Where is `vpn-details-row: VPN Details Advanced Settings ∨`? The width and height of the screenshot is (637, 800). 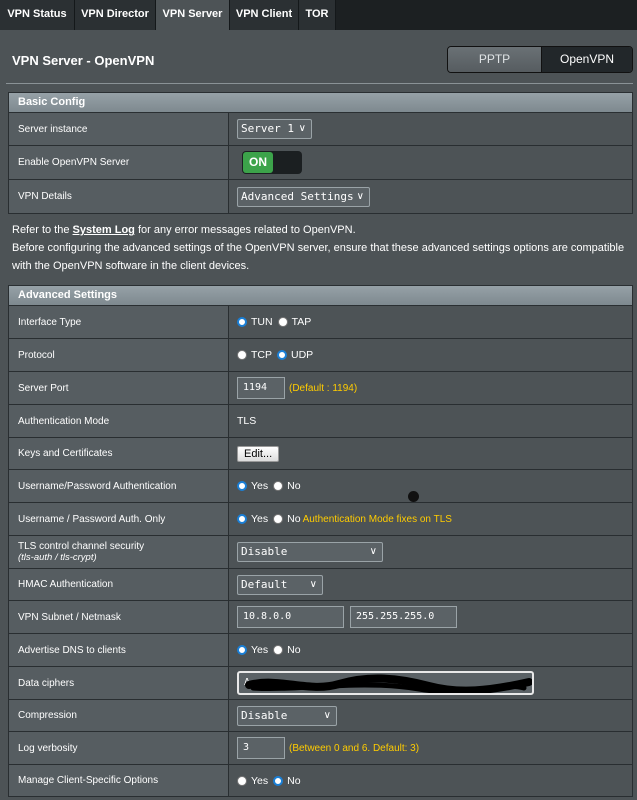 vpn-details-row: VPN Details Advanced Settings ∨ is located at coordinates (320, 197).